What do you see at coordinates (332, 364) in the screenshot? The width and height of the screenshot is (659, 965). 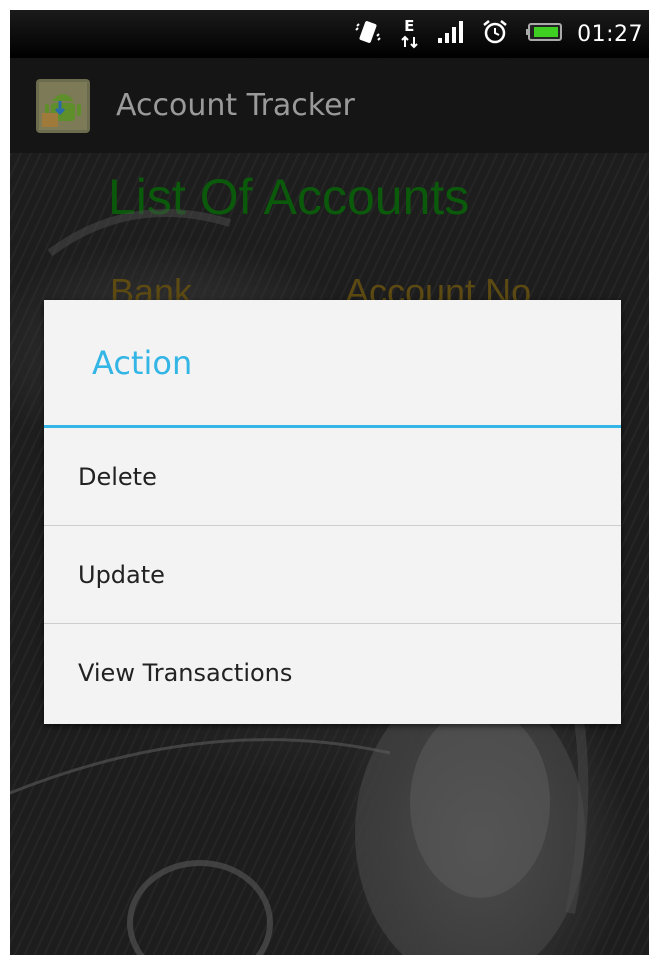 I see `dialog-title: Action` at bounding box center [332, 364].